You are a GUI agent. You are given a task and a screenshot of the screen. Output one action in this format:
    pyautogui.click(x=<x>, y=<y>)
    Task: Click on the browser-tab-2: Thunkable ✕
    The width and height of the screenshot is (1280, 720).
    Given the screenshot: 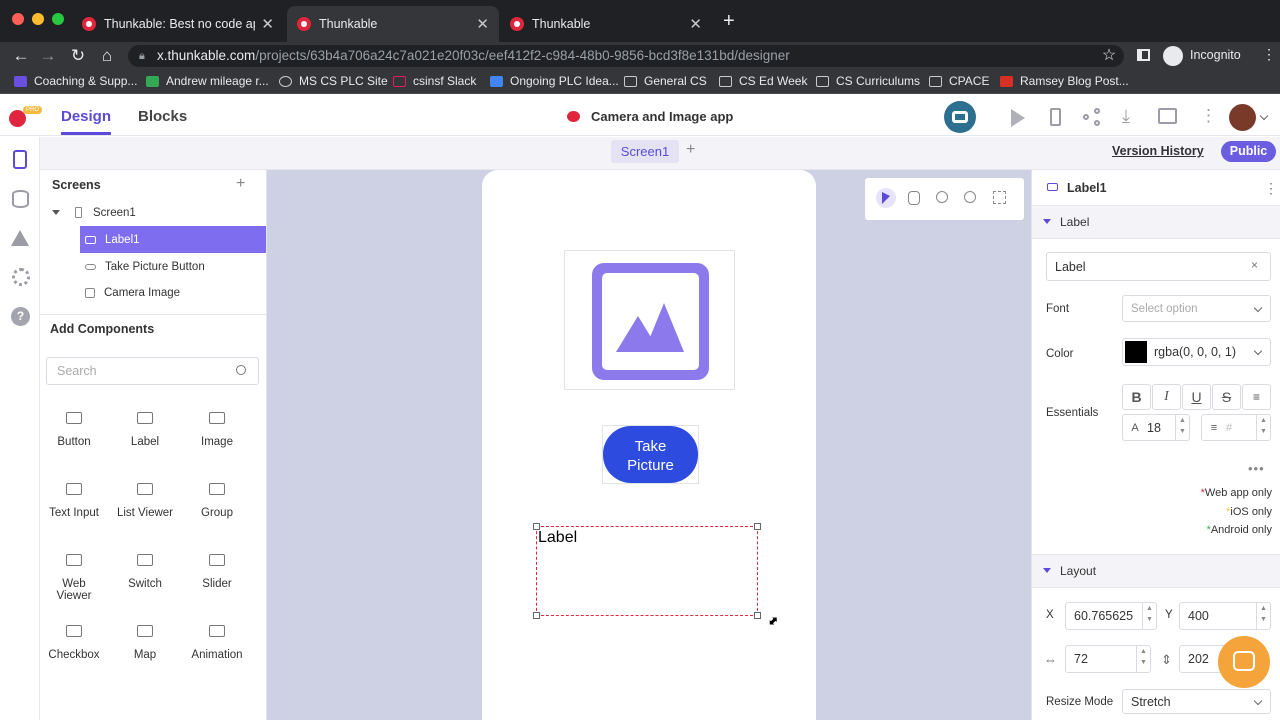 What is the action you would take?
    pyautogui.click(x=393, y=24)
    